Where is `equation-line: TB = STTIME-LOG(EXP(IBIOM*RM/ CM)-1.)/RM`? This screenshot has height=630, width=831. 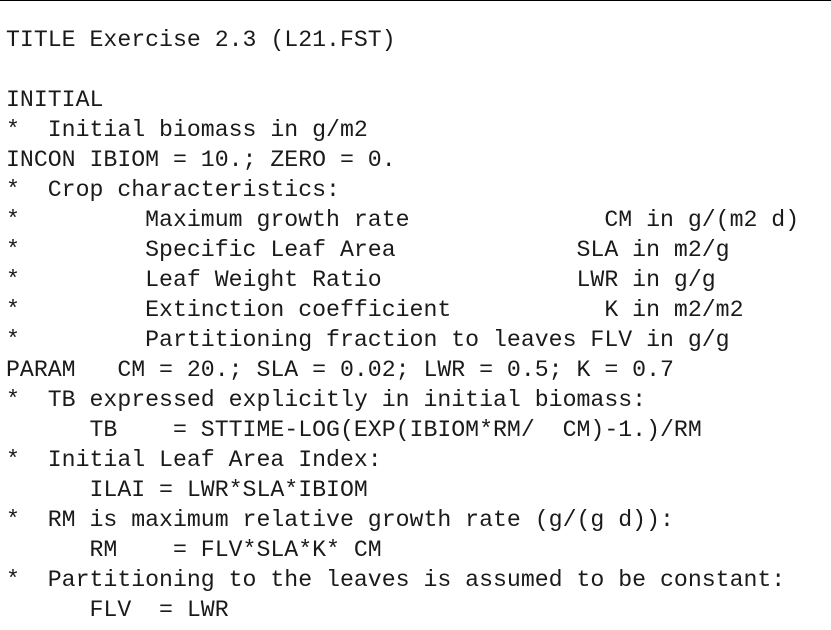
equation-line: TB = STTIME-LOG(EXP(IBIOM*RM/ CM)-1.)/RM is located at coordinates (354, 430).